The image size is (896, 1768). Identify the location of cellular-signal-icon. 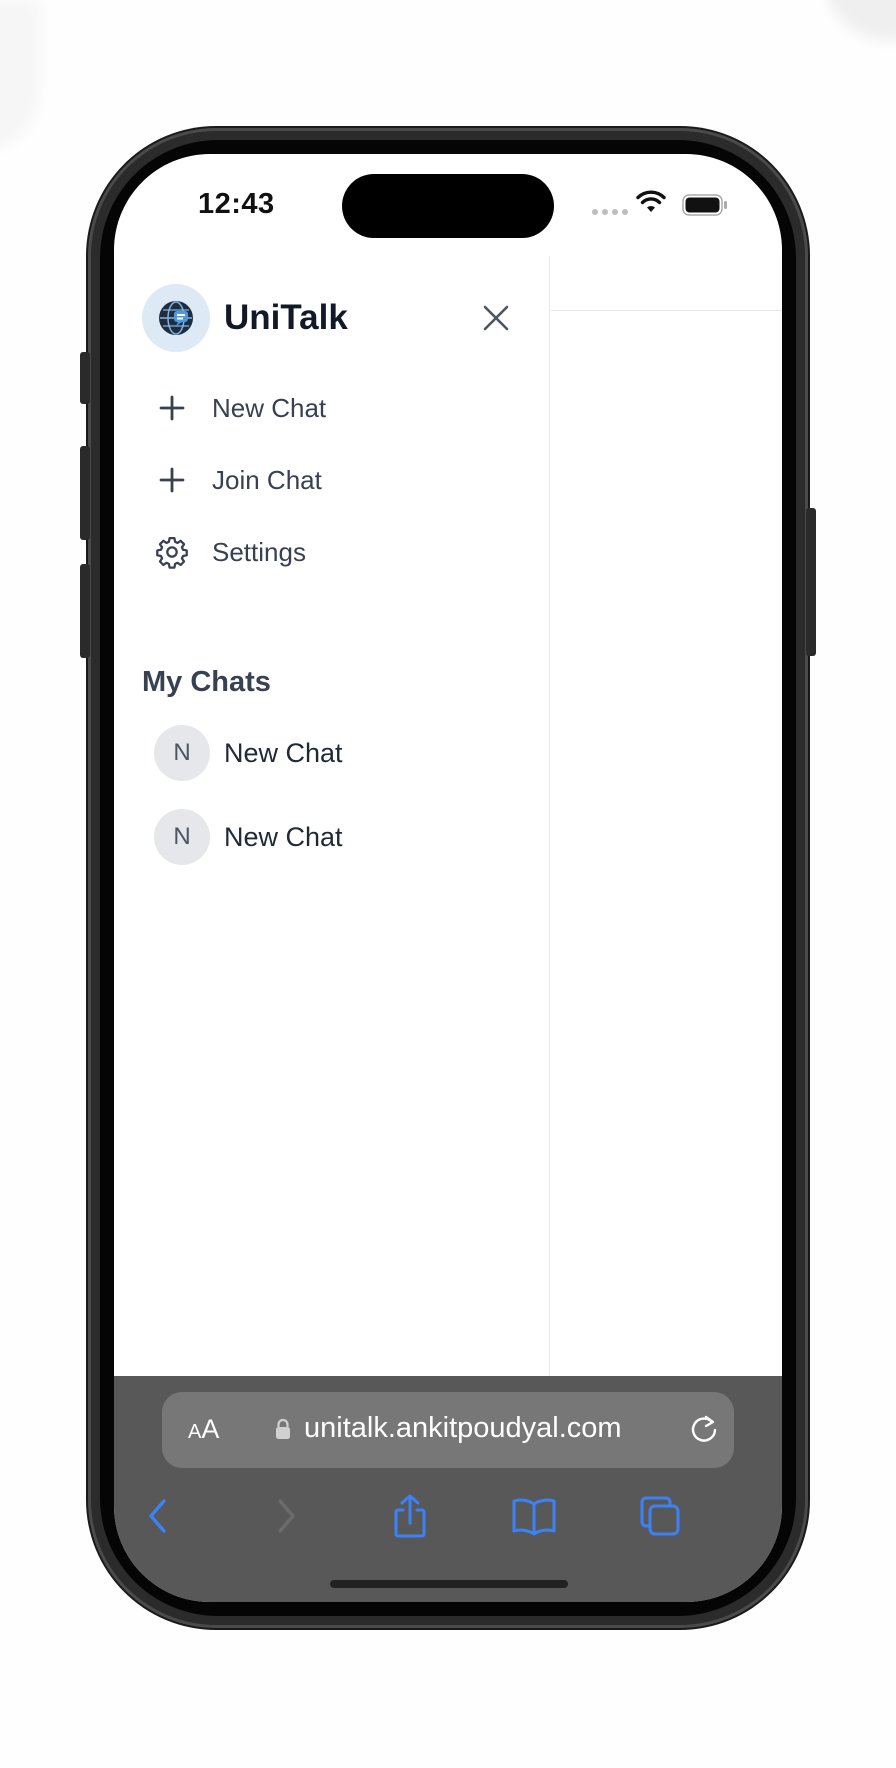
(610, 212).